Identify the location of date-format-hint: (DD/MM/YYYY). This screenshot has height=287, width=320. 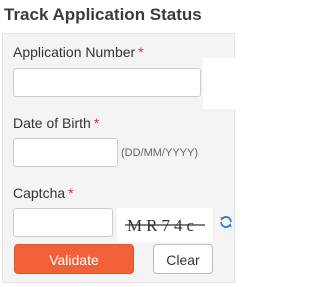
(159, 153).